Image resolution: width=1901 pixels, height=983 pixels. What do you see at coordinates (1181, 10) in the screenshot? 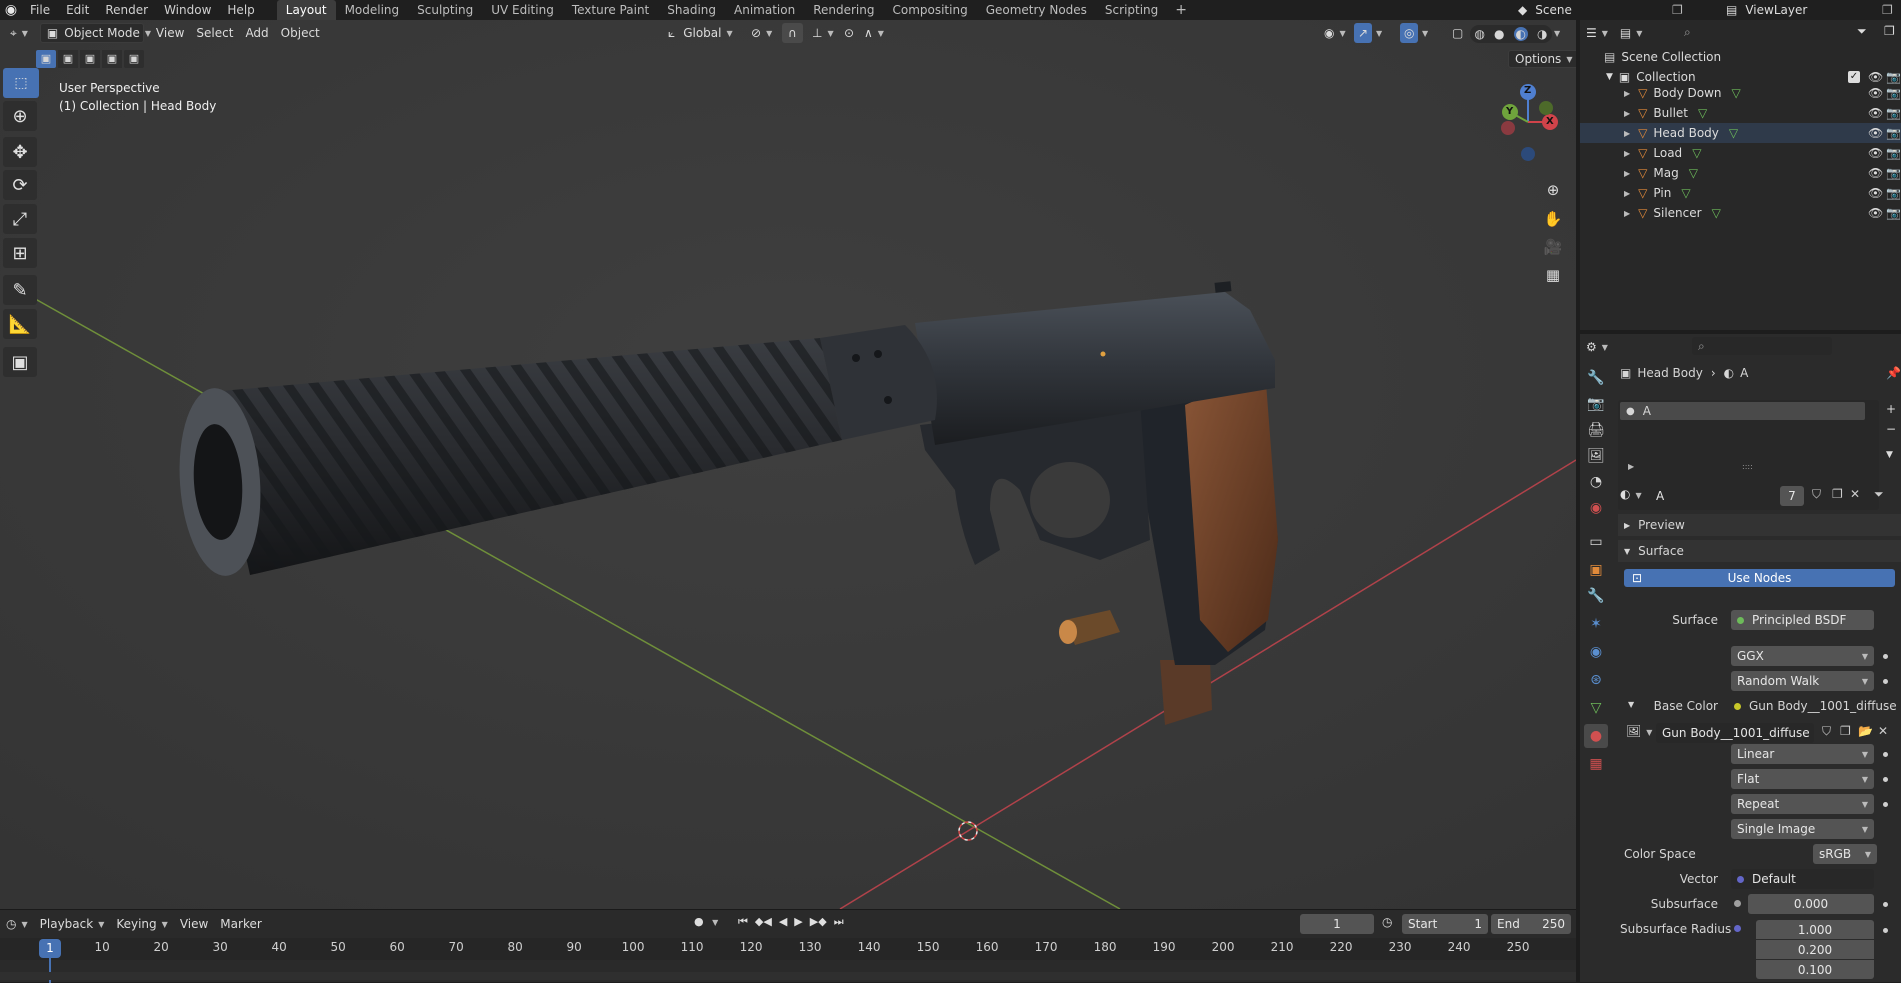
I see `add-workspace-icon: +` at bounding box center [1181, 10].